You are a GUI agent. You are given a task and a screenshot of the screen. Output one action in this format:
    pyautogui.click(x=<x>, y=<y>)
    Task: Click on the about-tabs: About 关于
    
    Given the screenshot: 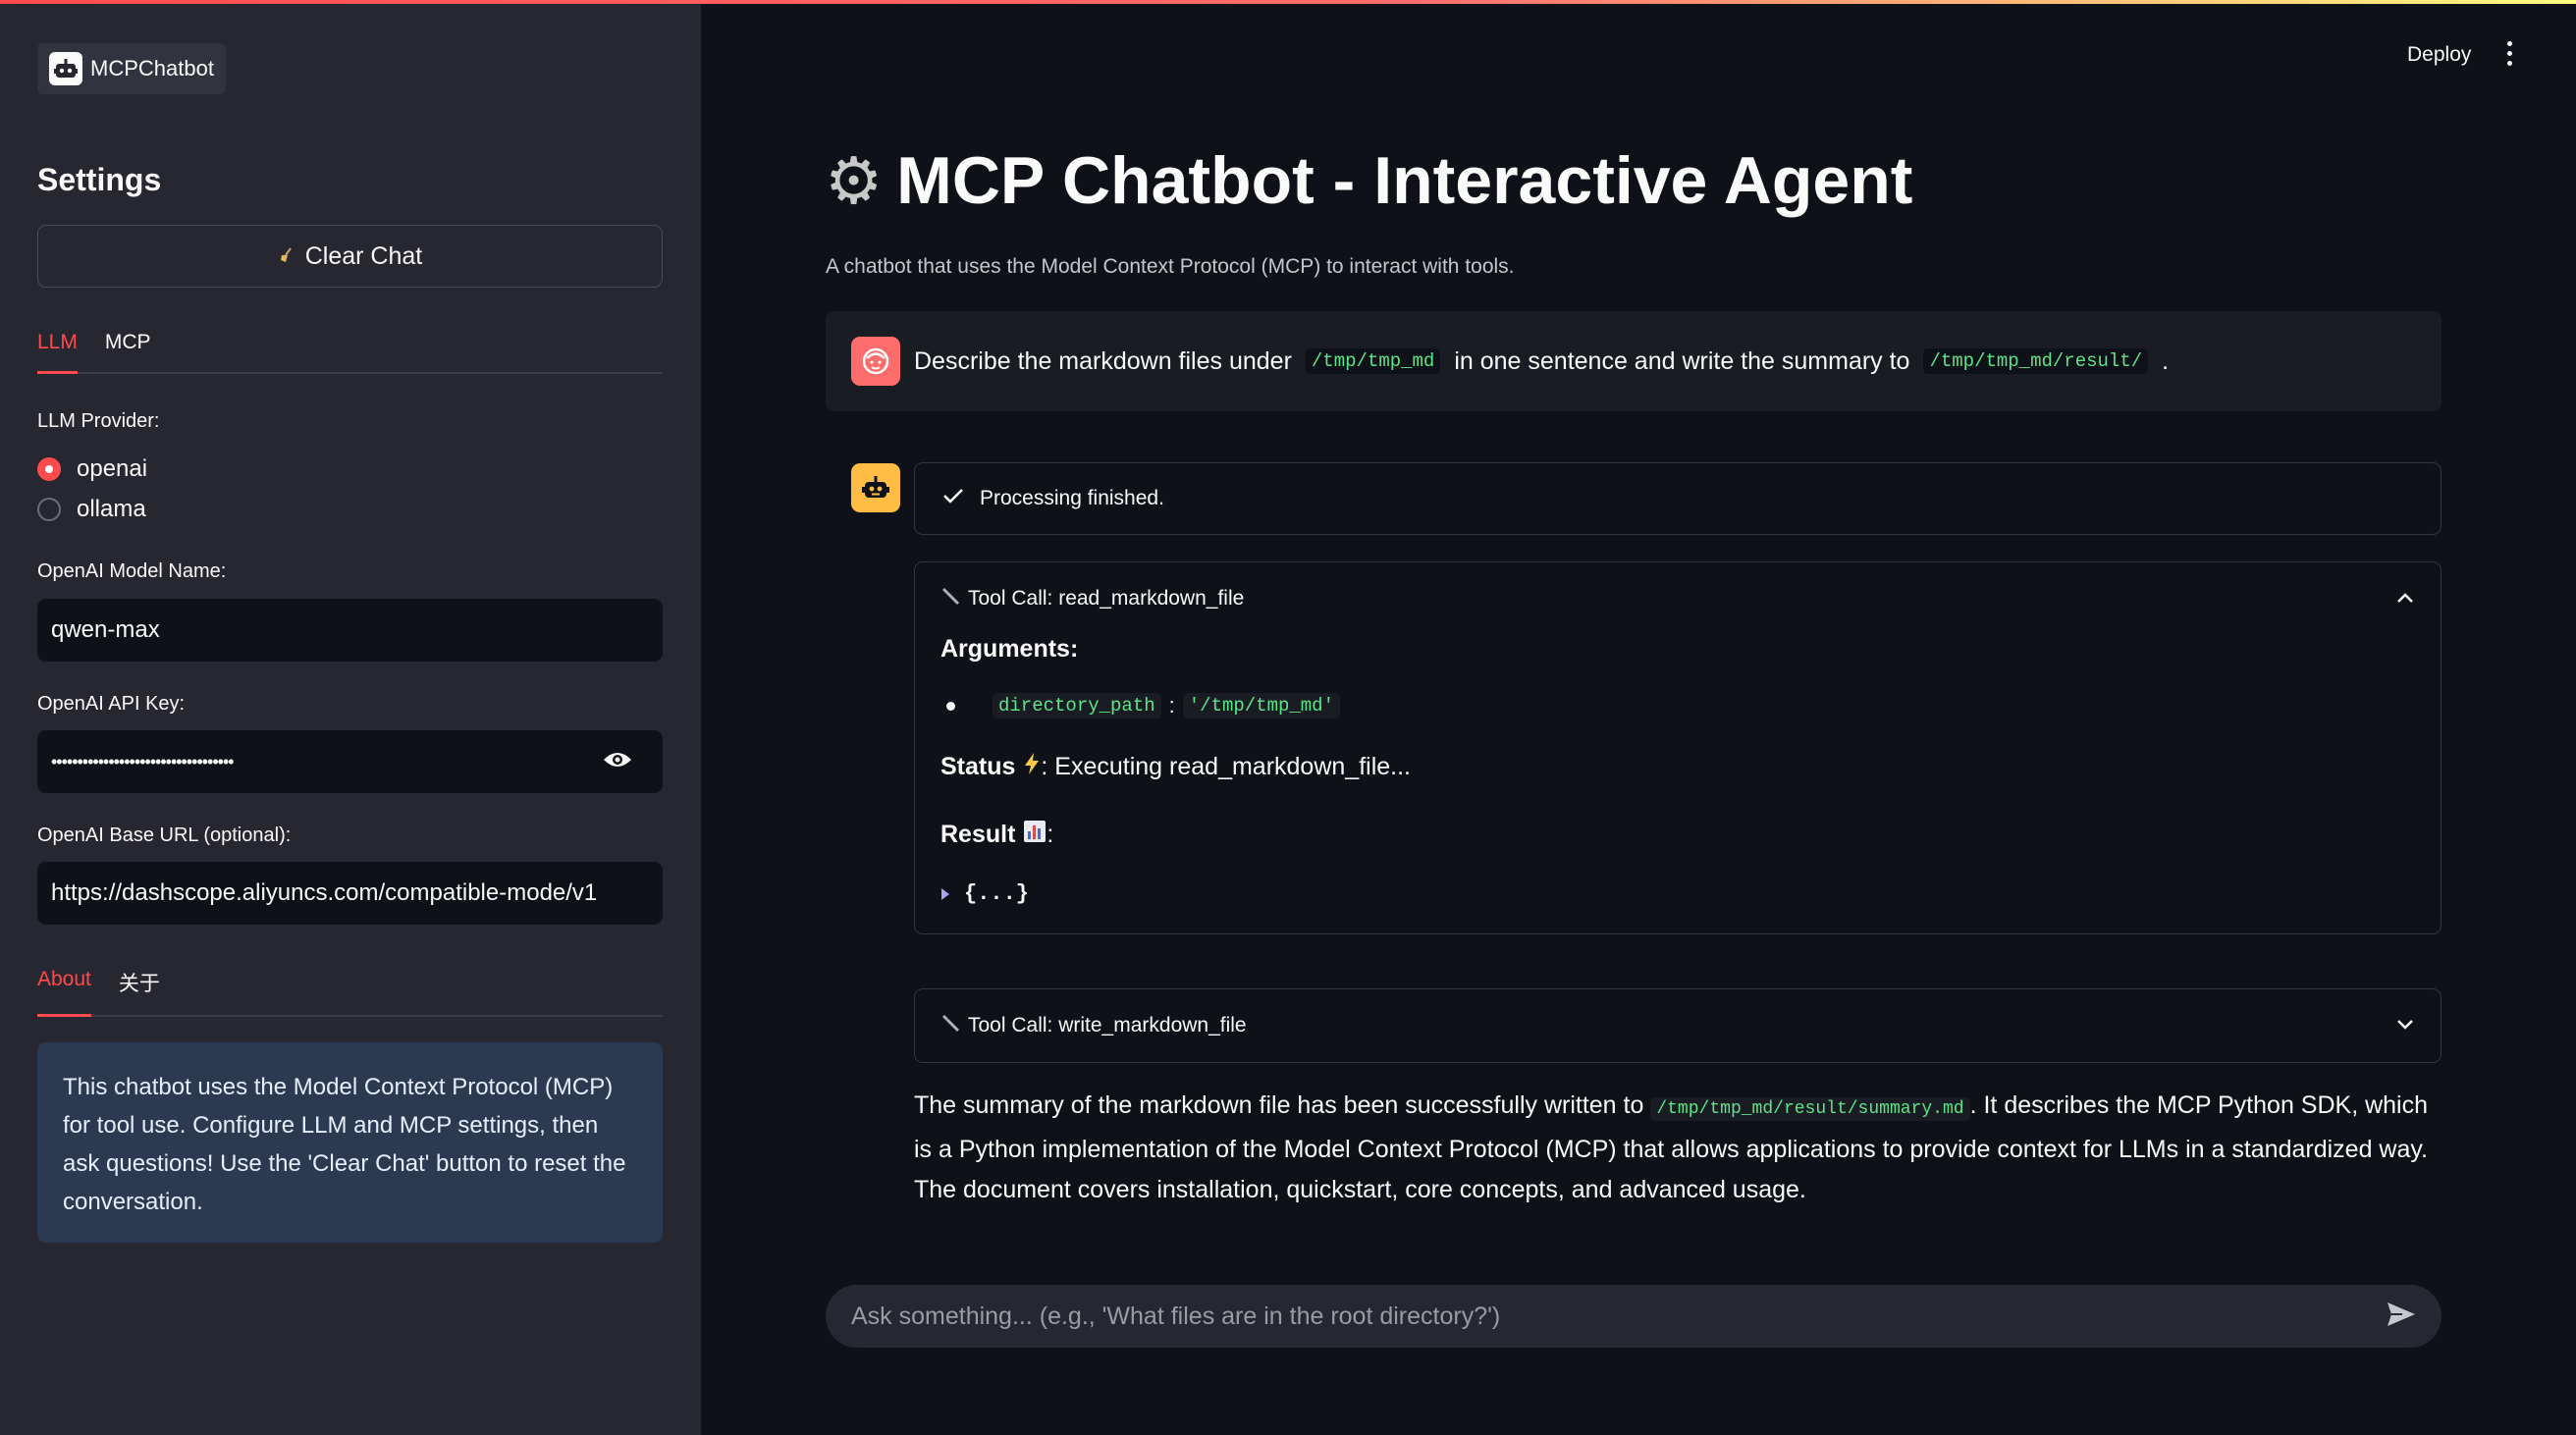 What is the action you would take?
    pyautogui.click(x=350, y=992)
    